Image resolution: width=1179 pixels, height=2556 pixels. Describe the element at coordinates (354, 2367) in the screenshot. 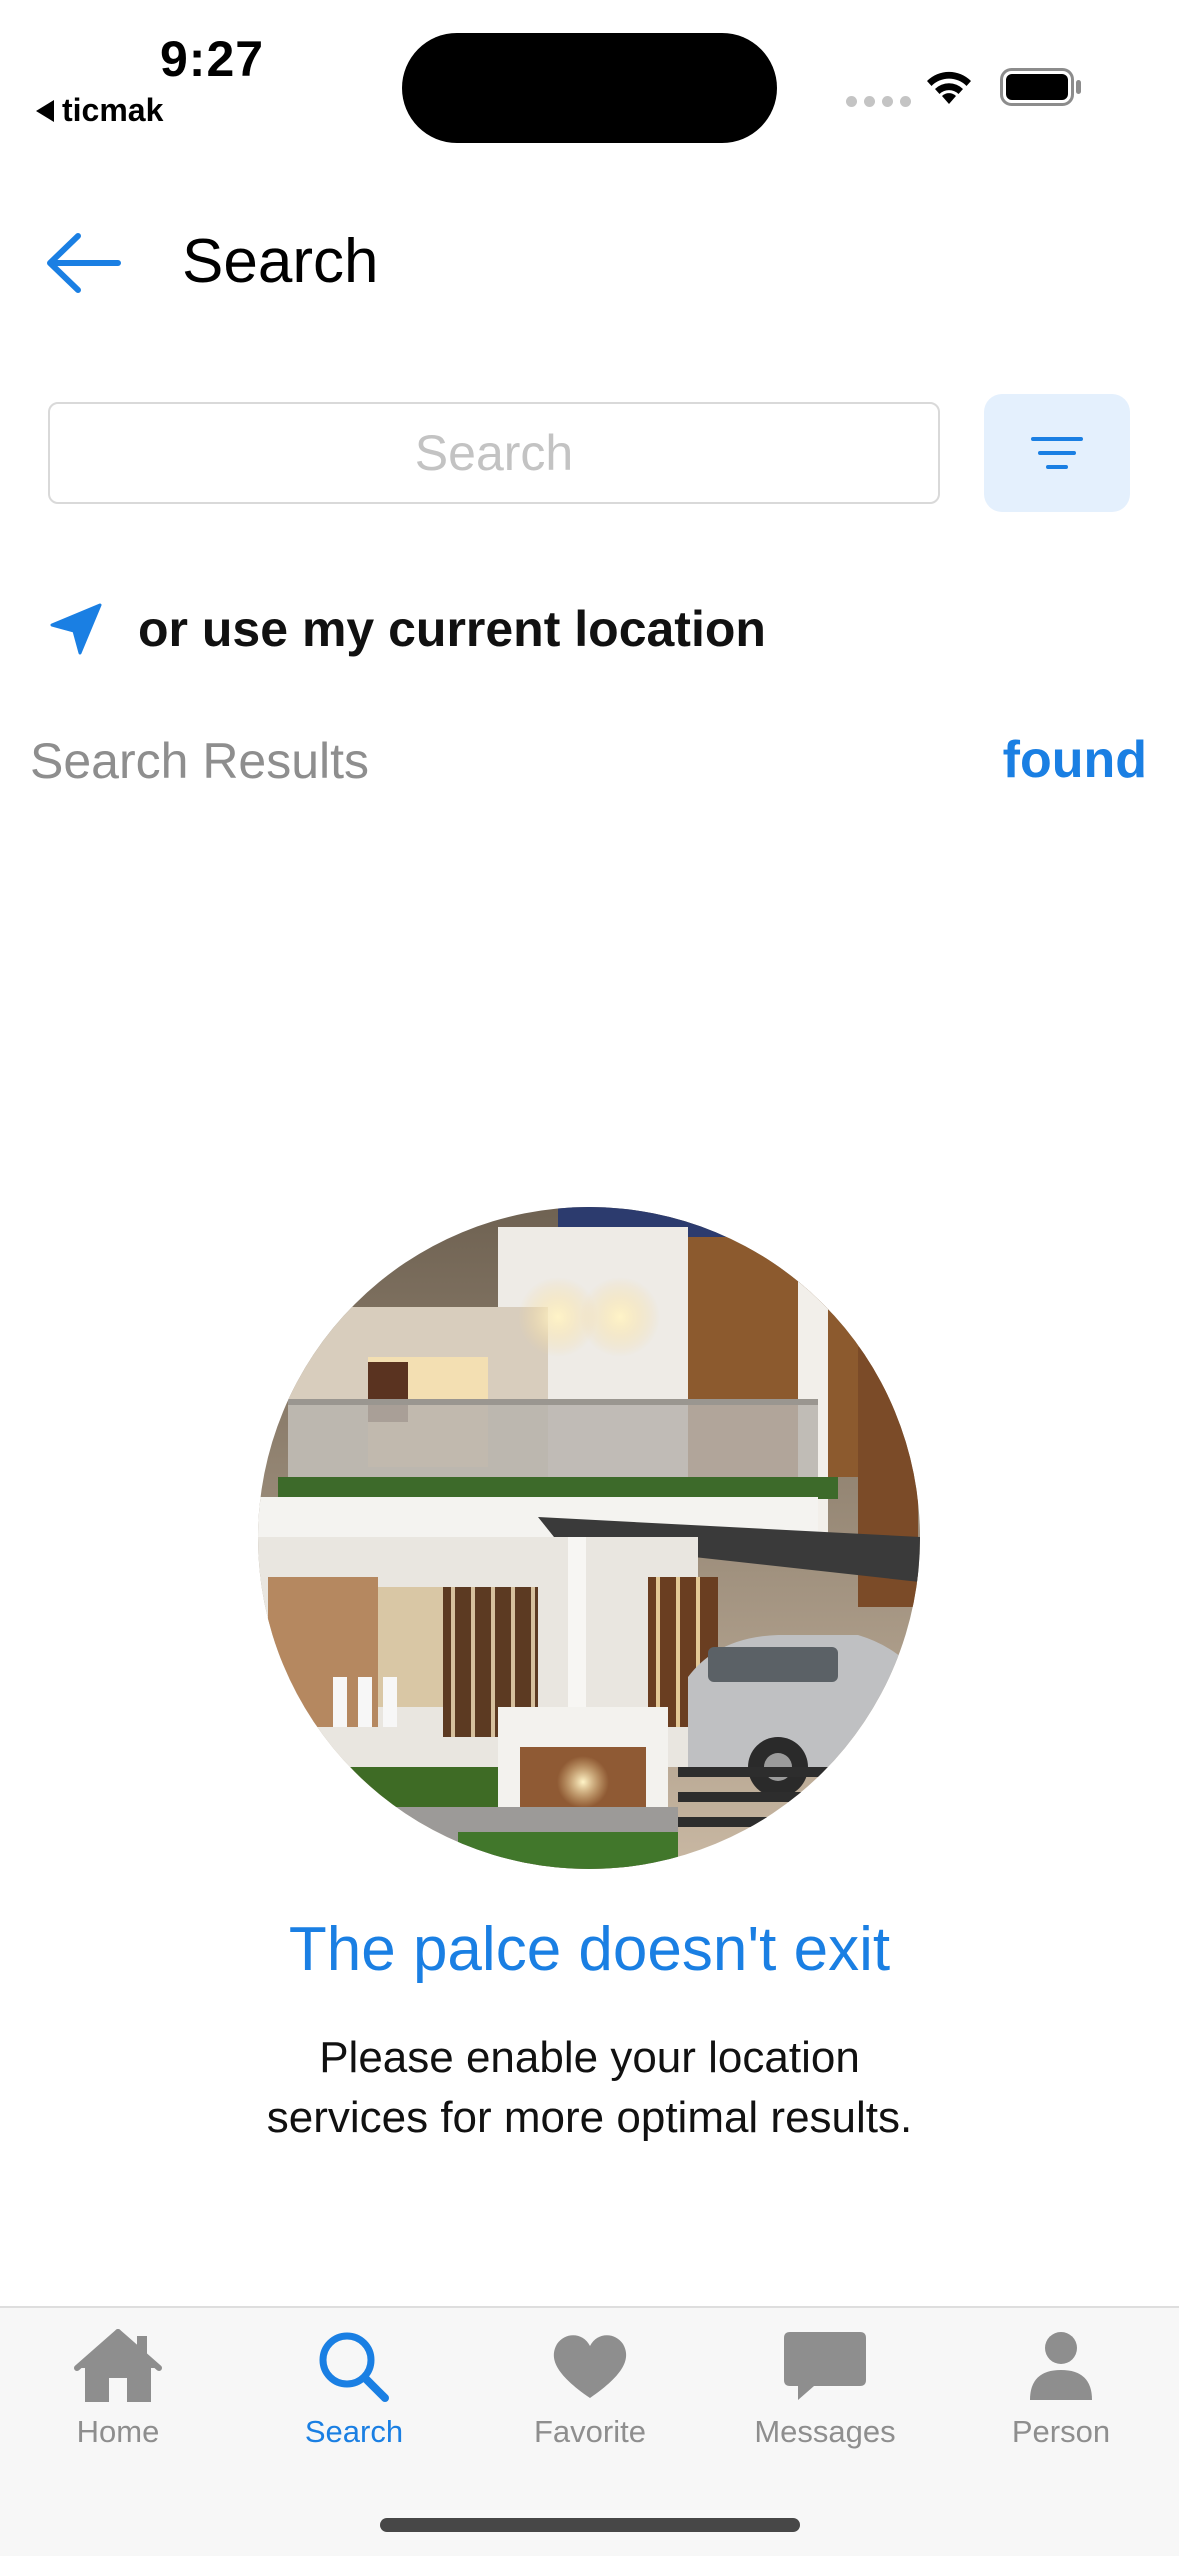

I see `search-icon` at that location.